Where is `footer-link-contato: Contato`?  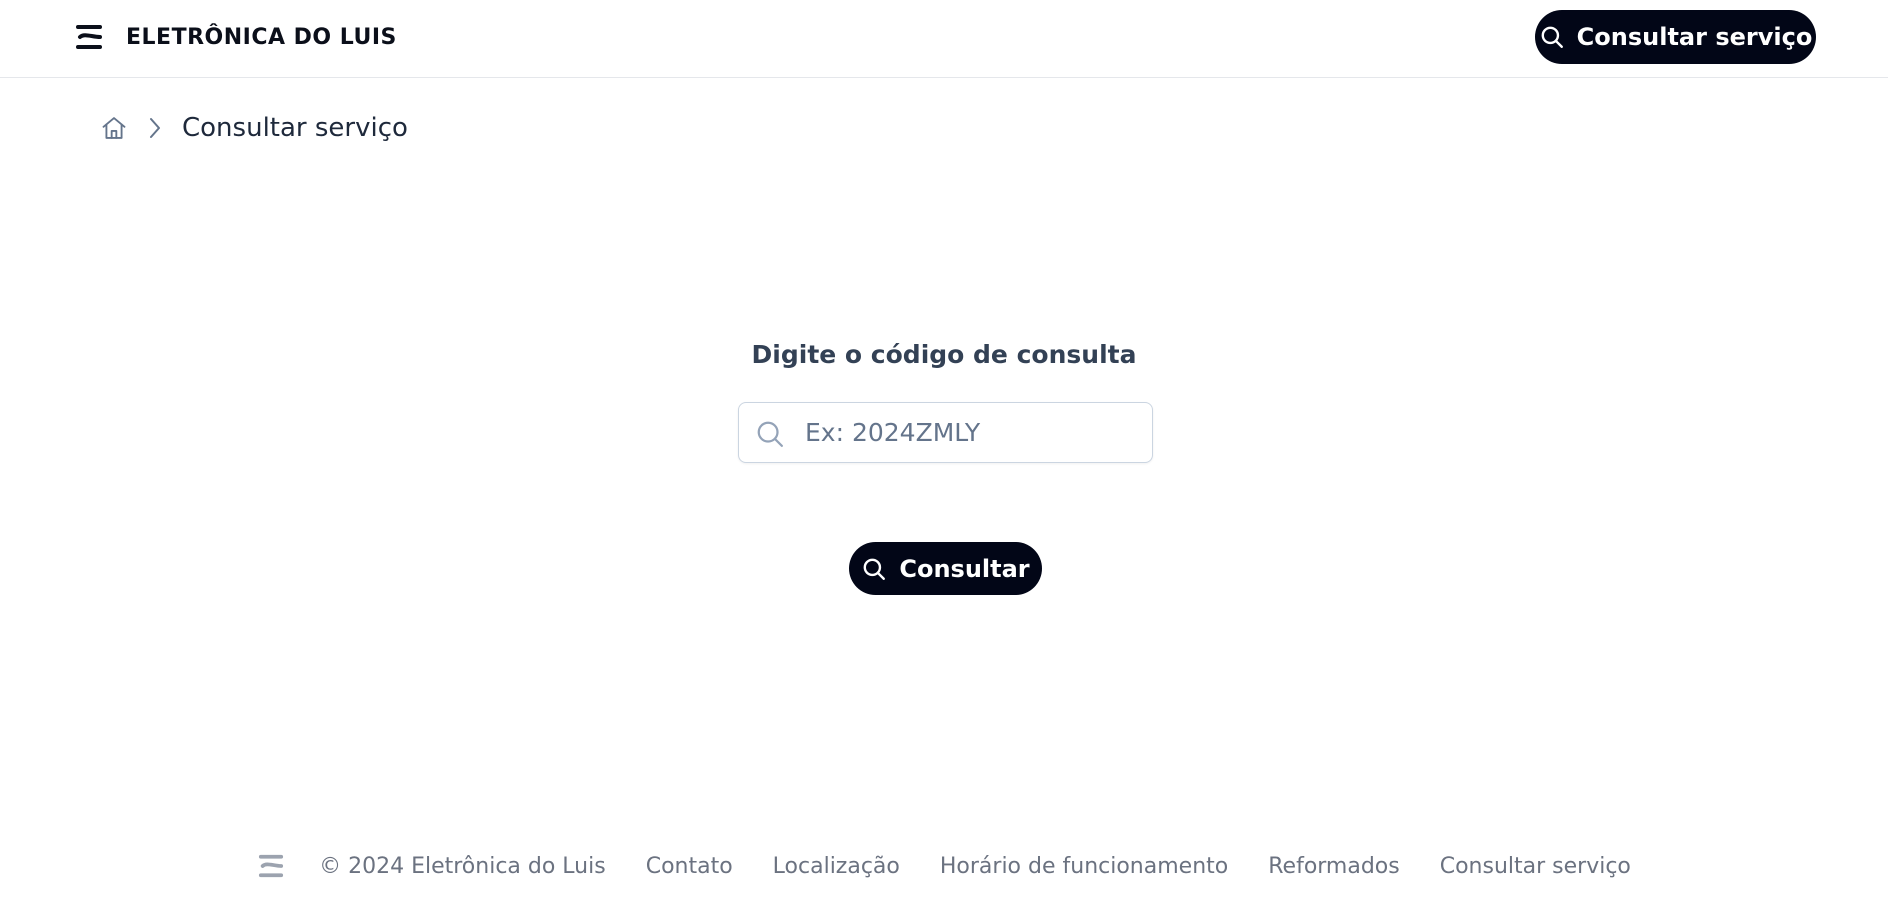 footer-link-contato: Contato is located at coordinates (689, 866).